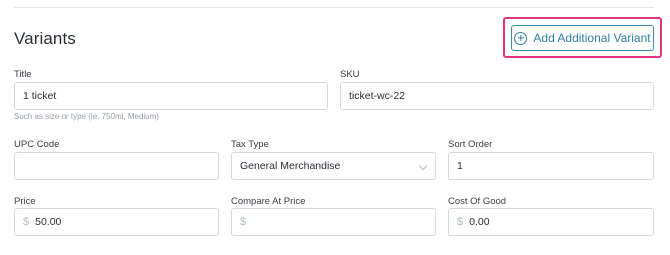 Image resolution: width=670 pixels, height=255 pixels. What do you see at coordinates (521, 38) in the screenshot?
I see `plus-circle-icon` at bounding box center [521, 38].